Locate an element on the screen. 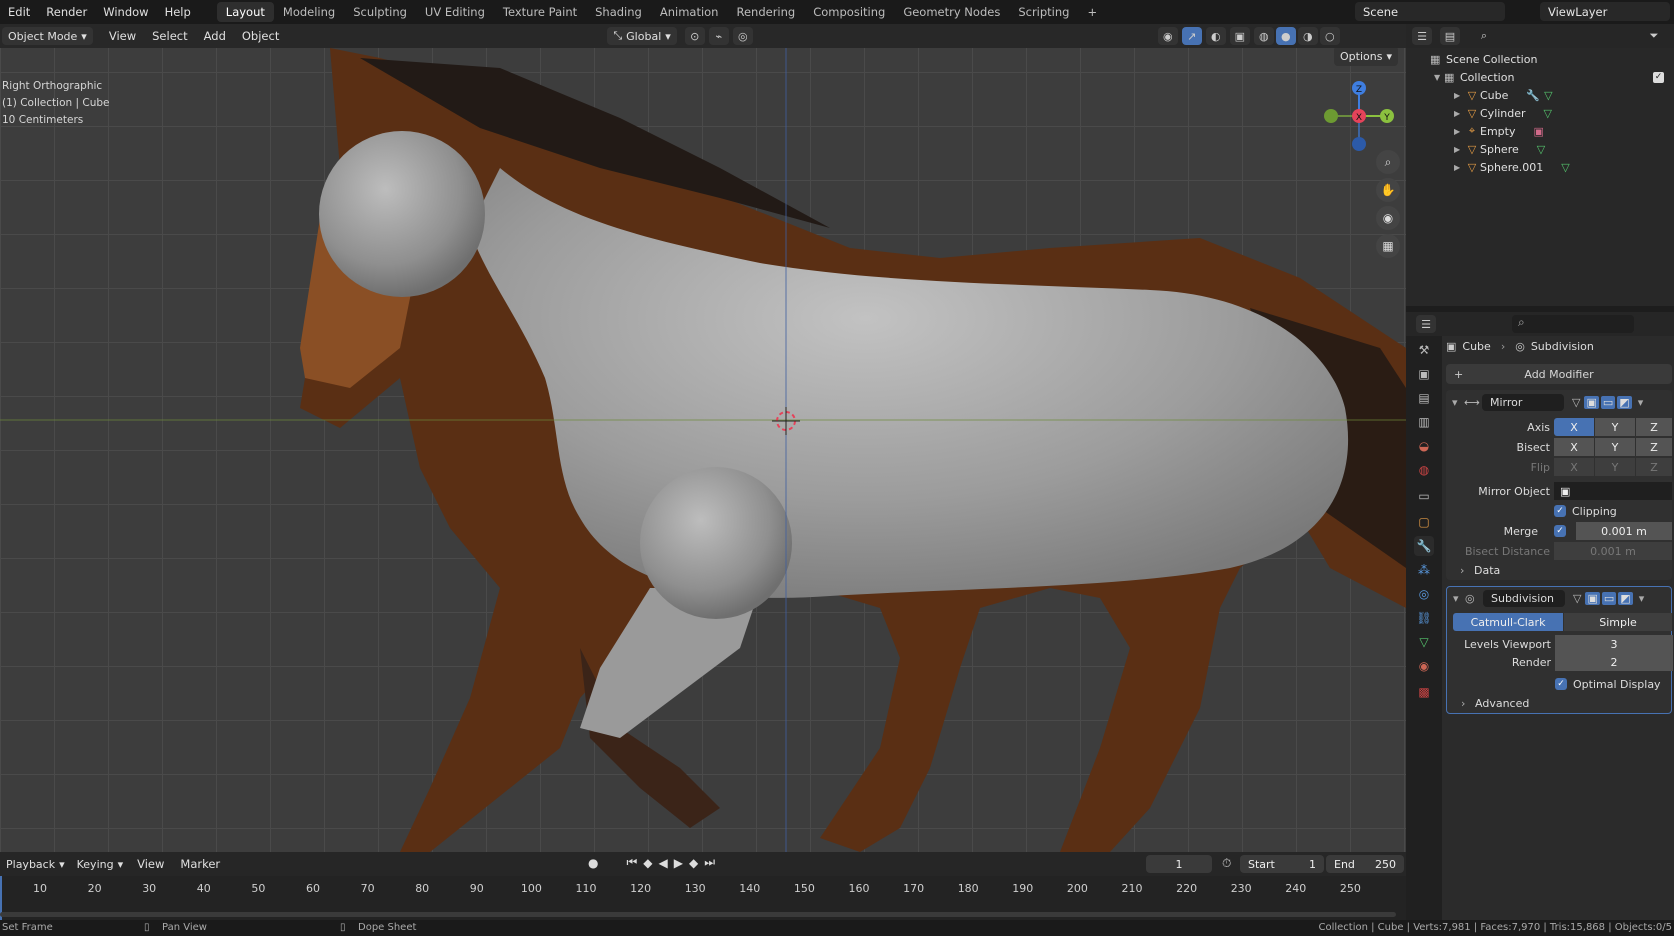  tab-sculpting: Sculpting is located at coordinates (380, 12).